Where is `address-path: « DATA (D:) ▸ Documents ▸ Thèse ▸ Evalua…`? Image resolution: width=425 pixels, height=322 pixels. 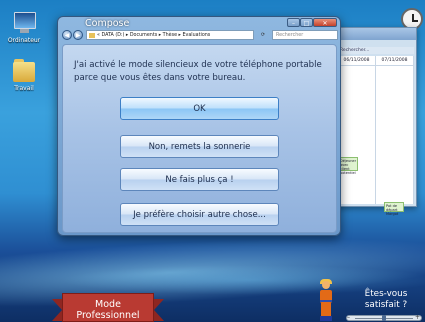 address-path: « DATA (D:) ▸ Documents ▸ Thèse ▸ Evalua… is located at coordinates (154, 35).